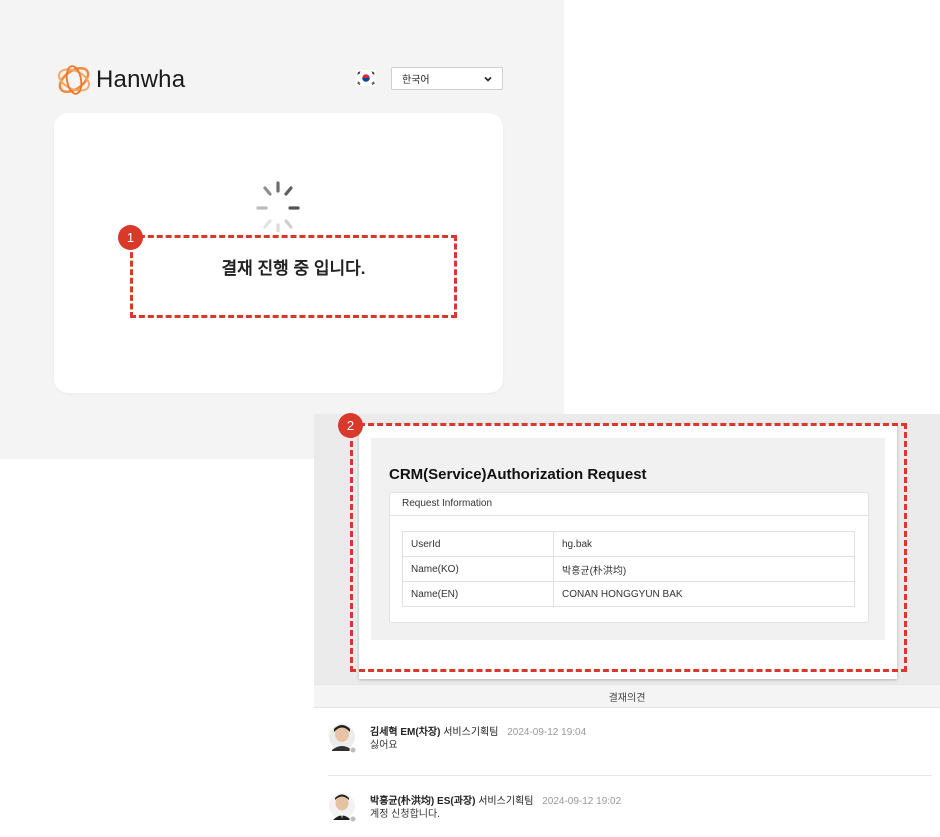  What do you see at coordinates (293, 268) in the screenshot?
I see `progress-message: 결재 진행 중 입니다.` at bounding box center [293, 268].